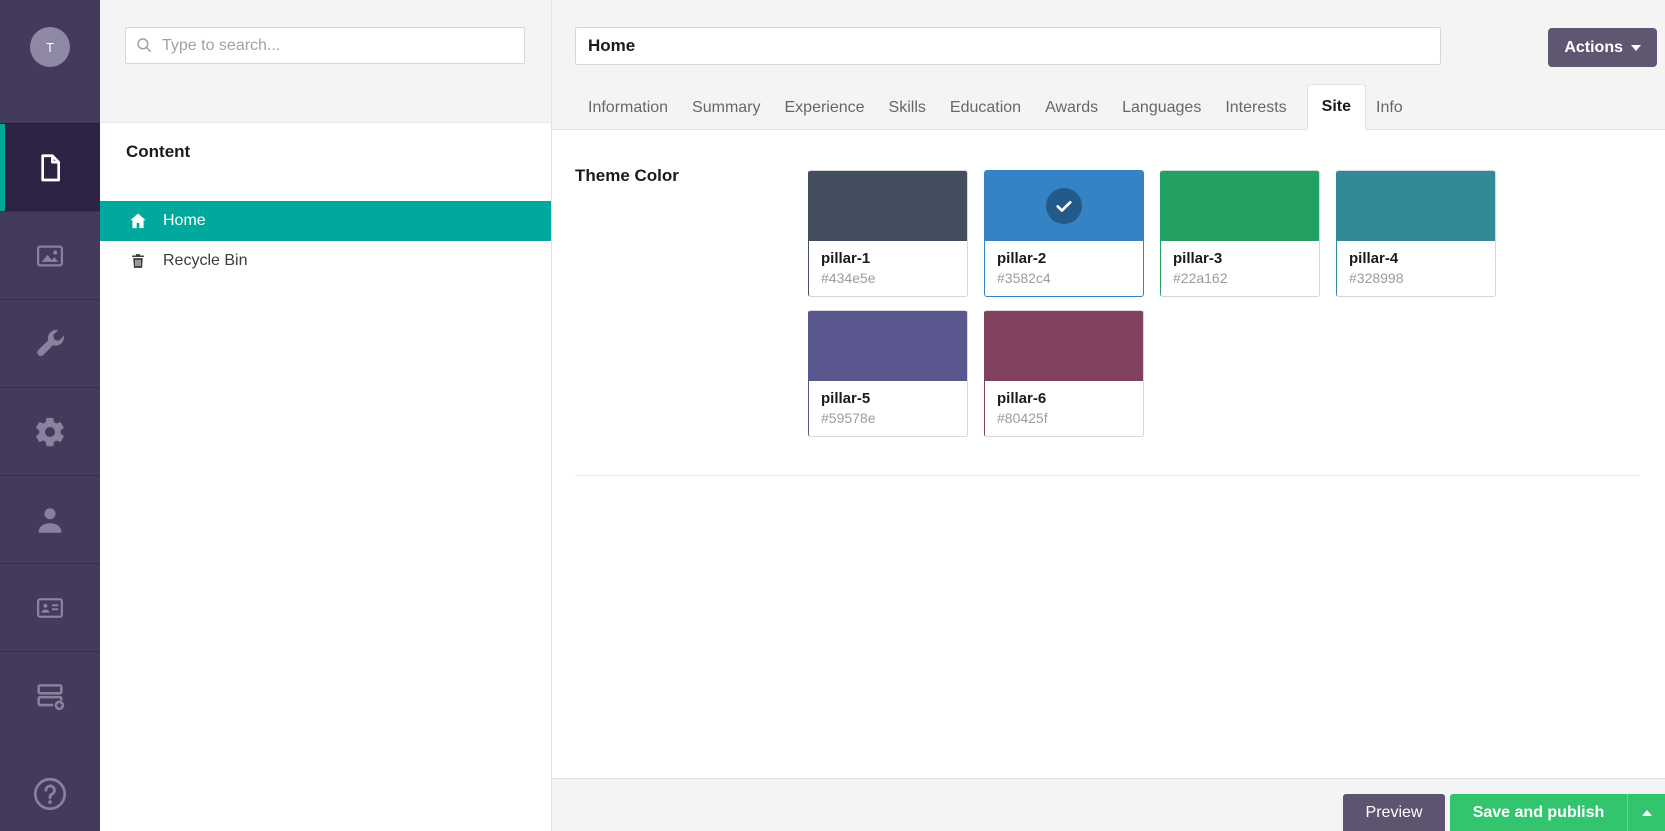 The width and height of the screenshot is (1665, 831). I want to click on app-sidebar: T, so click(50, 415).